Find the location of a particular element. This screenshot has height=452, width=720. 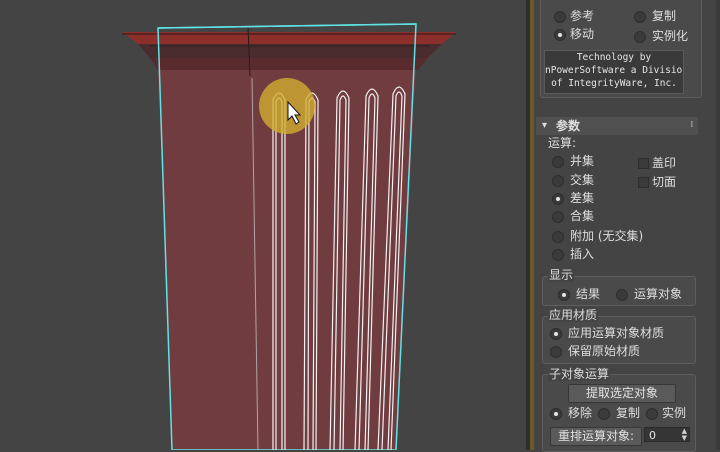

credit-line-1: Technology by is located at coordinates (614, 57).